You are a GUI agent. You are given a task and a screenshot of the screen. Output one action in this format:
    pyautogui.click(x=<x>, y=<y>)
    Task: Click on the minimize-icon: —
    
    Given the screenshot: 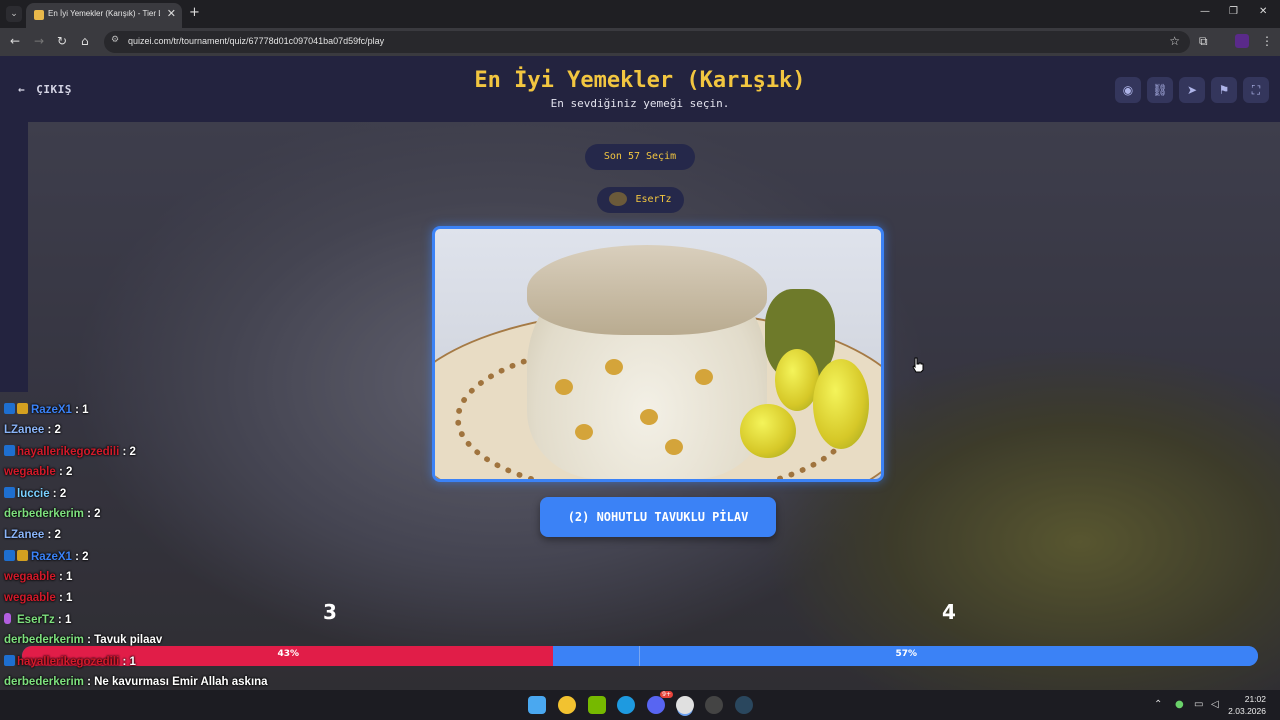 What is the action you would take?
    pyautogui.click(x=1205, y=11)
    